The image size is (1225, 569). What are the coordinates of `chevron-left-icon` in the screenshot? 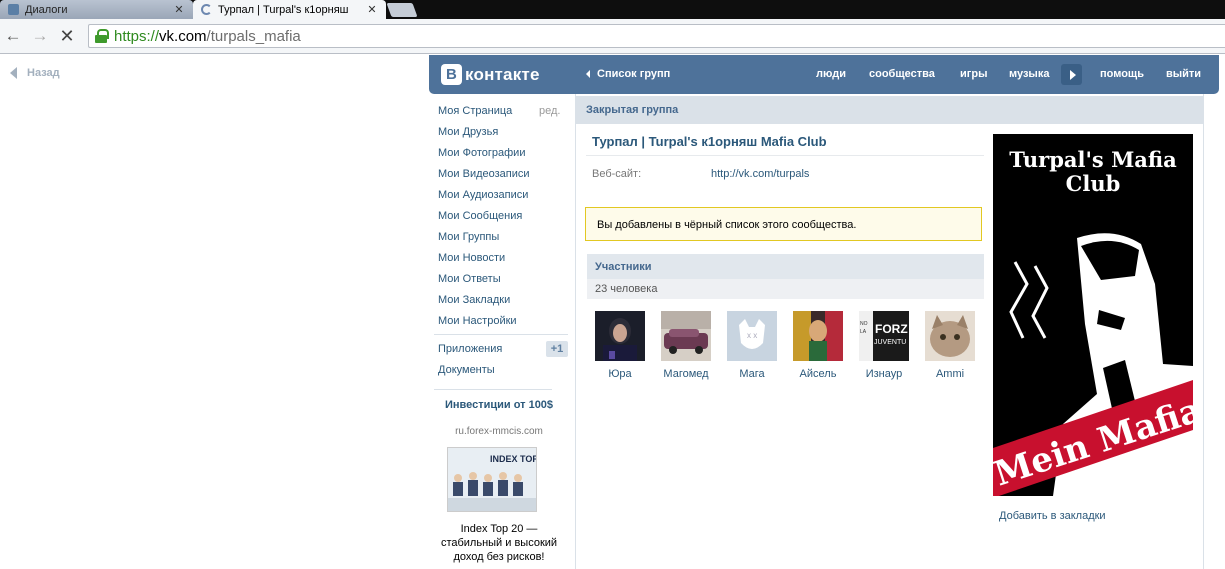 It's located at (588, 74).